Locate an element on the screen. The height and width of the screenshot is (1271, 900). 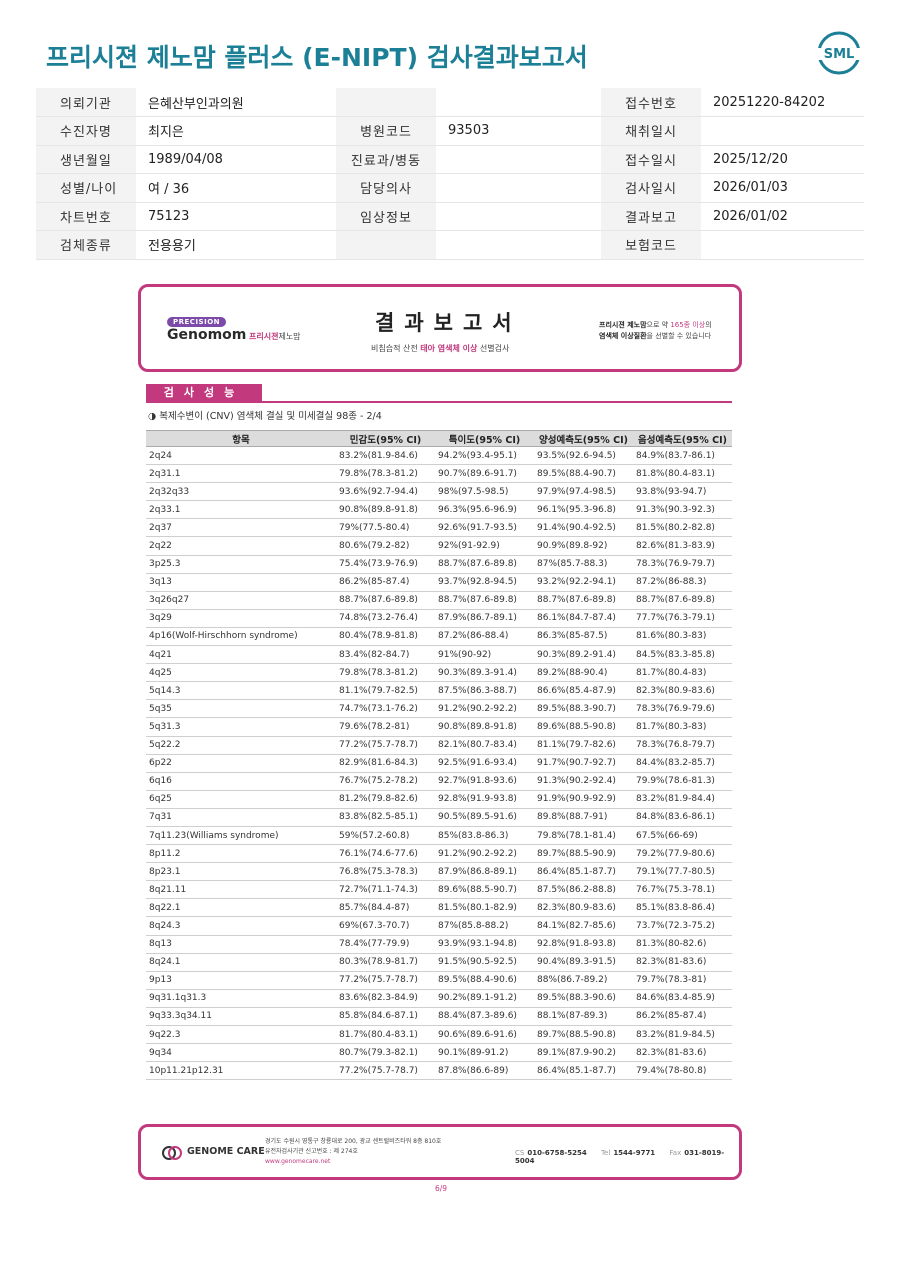
value-cell: 86.3%(85-87.5) is located at coordinates (583, 637).